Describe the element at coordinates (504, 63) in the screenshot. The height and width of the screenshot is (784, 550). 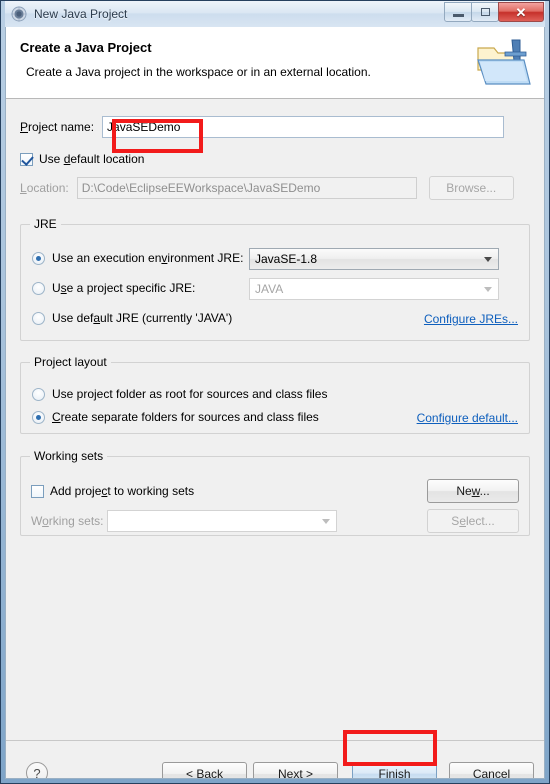
I see `java-project-folder-icon` at that location.